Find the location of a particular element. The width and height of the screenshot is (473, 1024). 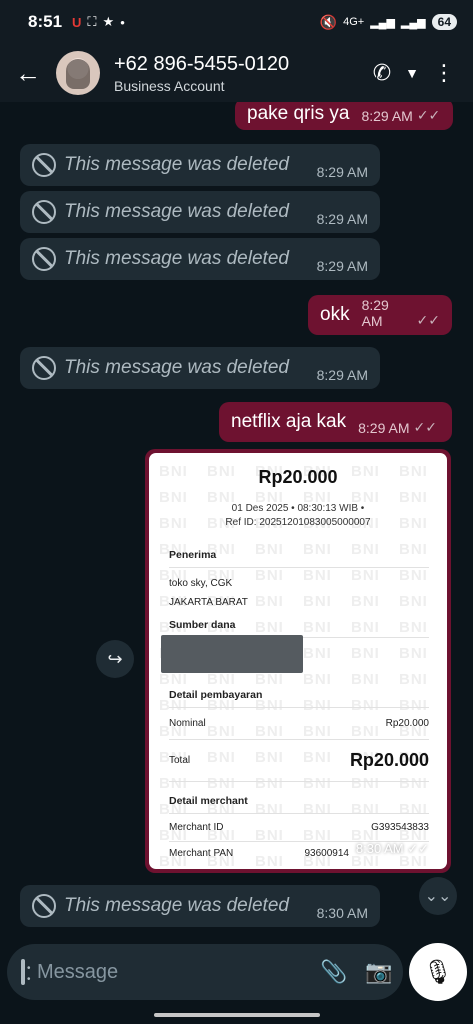

image-time: 8:30 AM ✓✓ is located at coordinates (392, 849).